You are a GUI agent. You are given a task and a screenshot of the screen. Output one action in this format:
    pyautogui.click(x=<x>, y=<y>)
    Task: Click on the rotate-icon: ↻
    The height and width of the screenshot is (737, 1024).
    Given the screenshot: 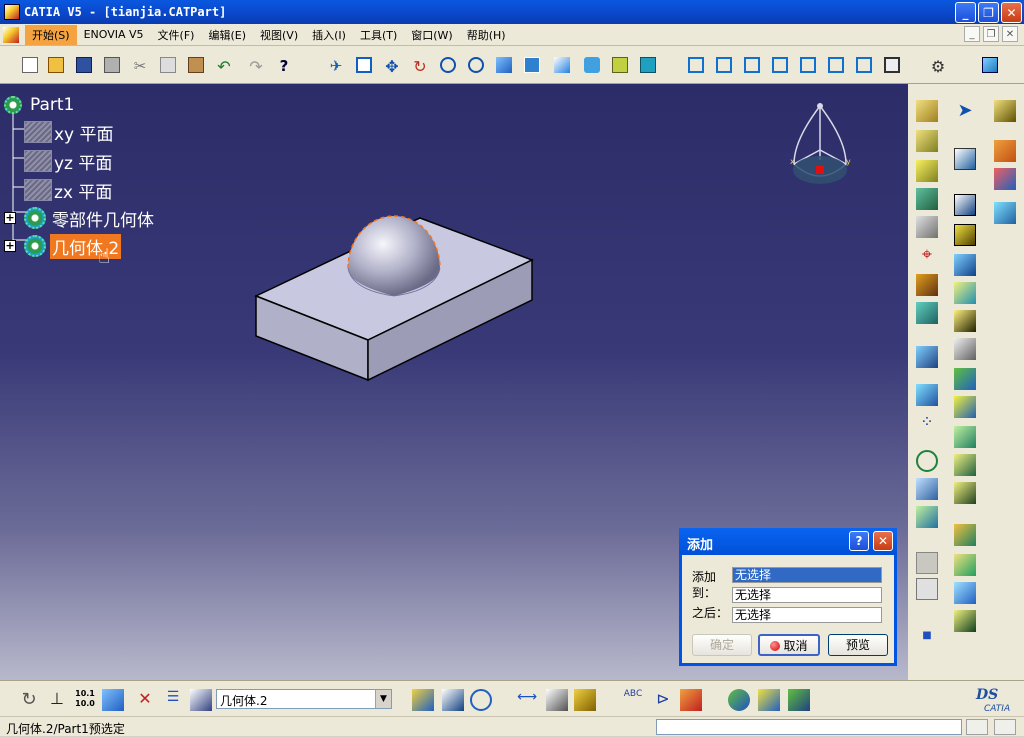 What is the action you would take?
    pyautogui.click(x=420, y=65)
    